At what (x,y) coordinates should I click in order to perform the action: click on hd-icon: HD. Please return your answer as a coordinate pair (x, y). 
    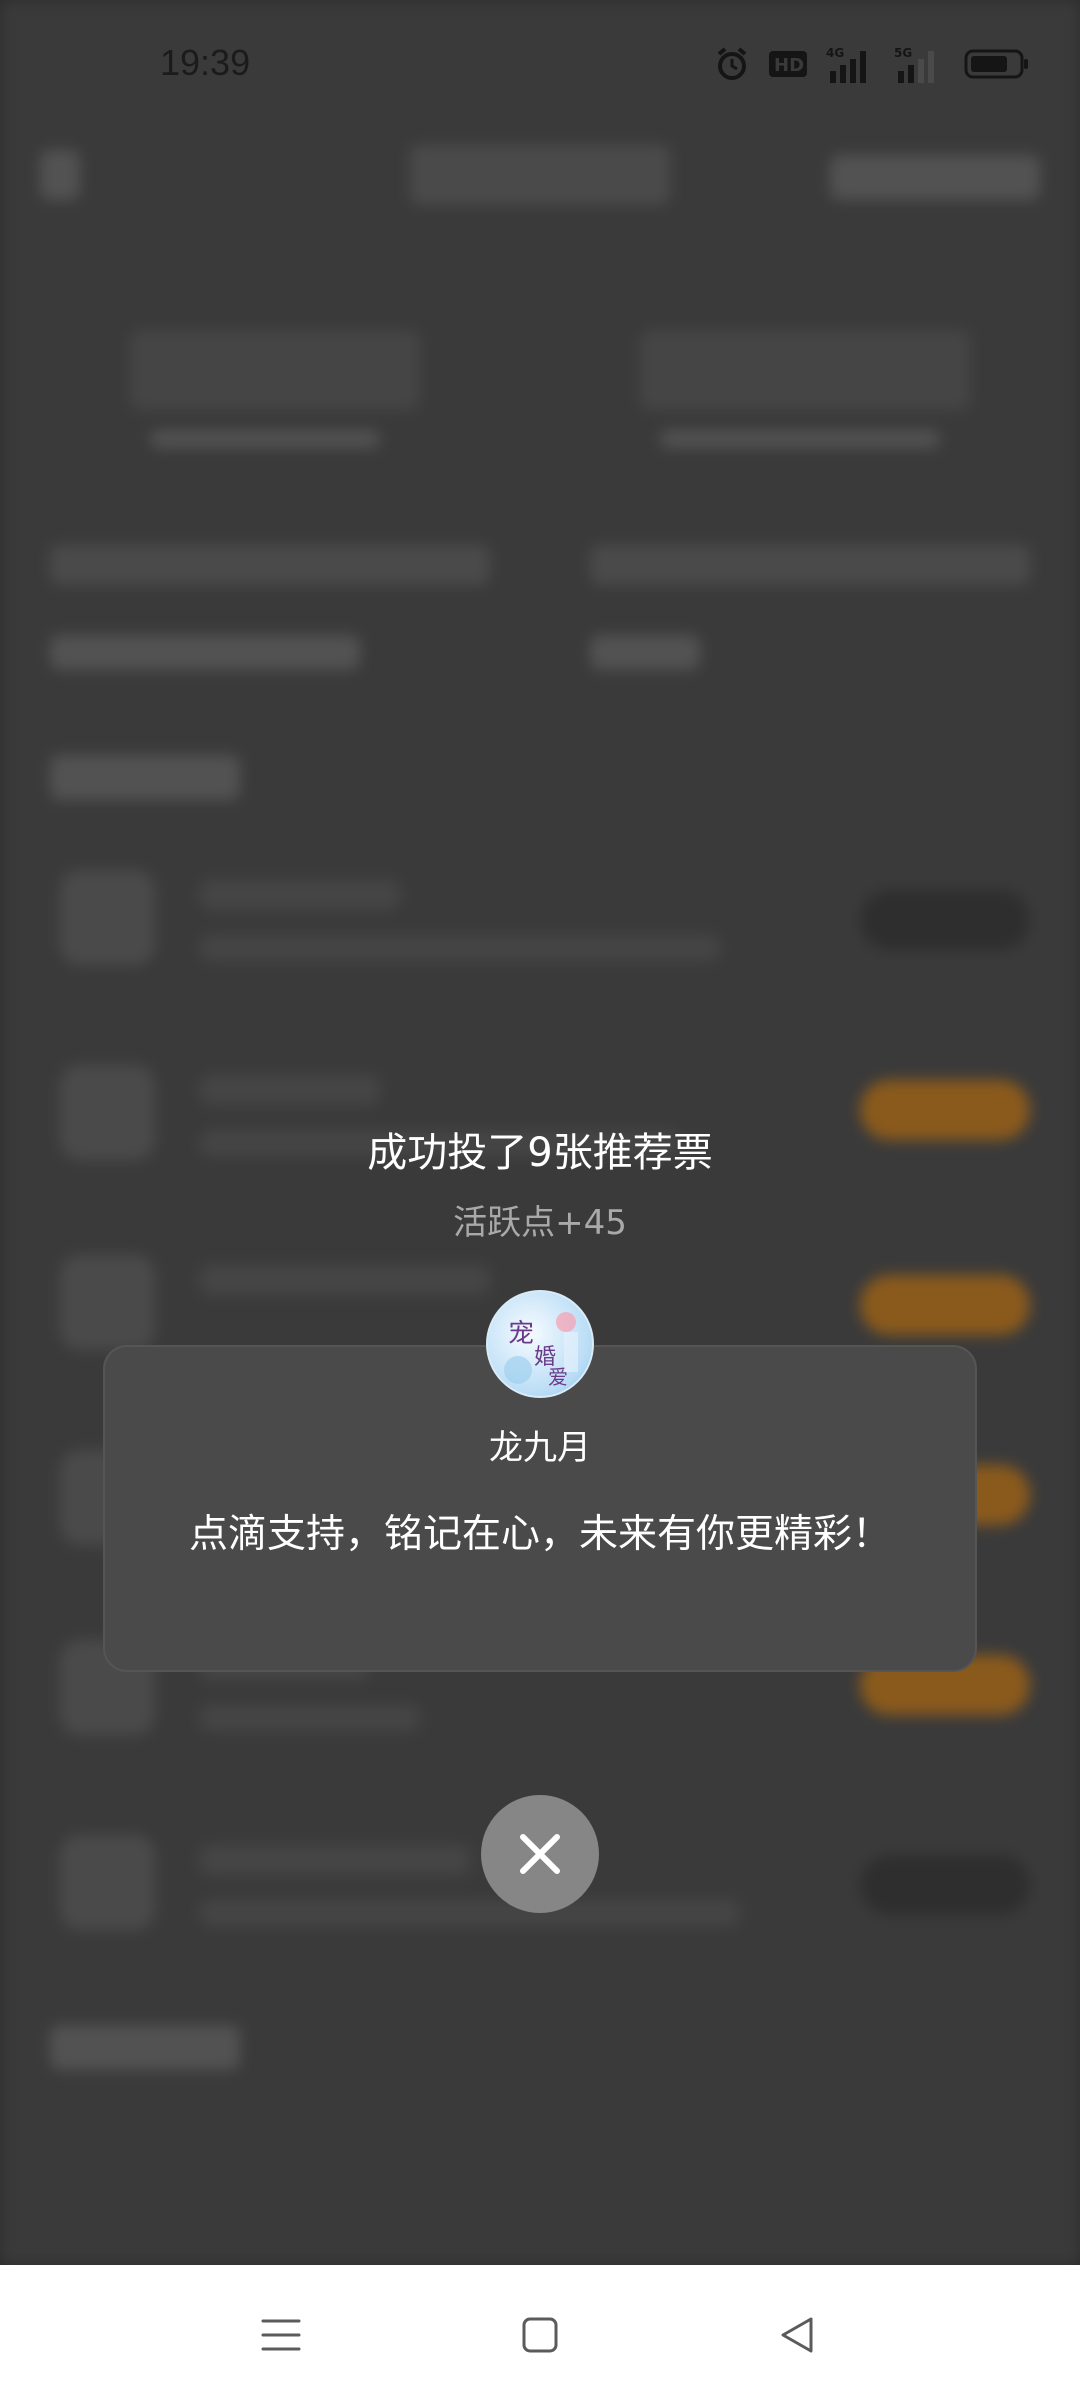
    Looking at the image, I should click on (788, 64).